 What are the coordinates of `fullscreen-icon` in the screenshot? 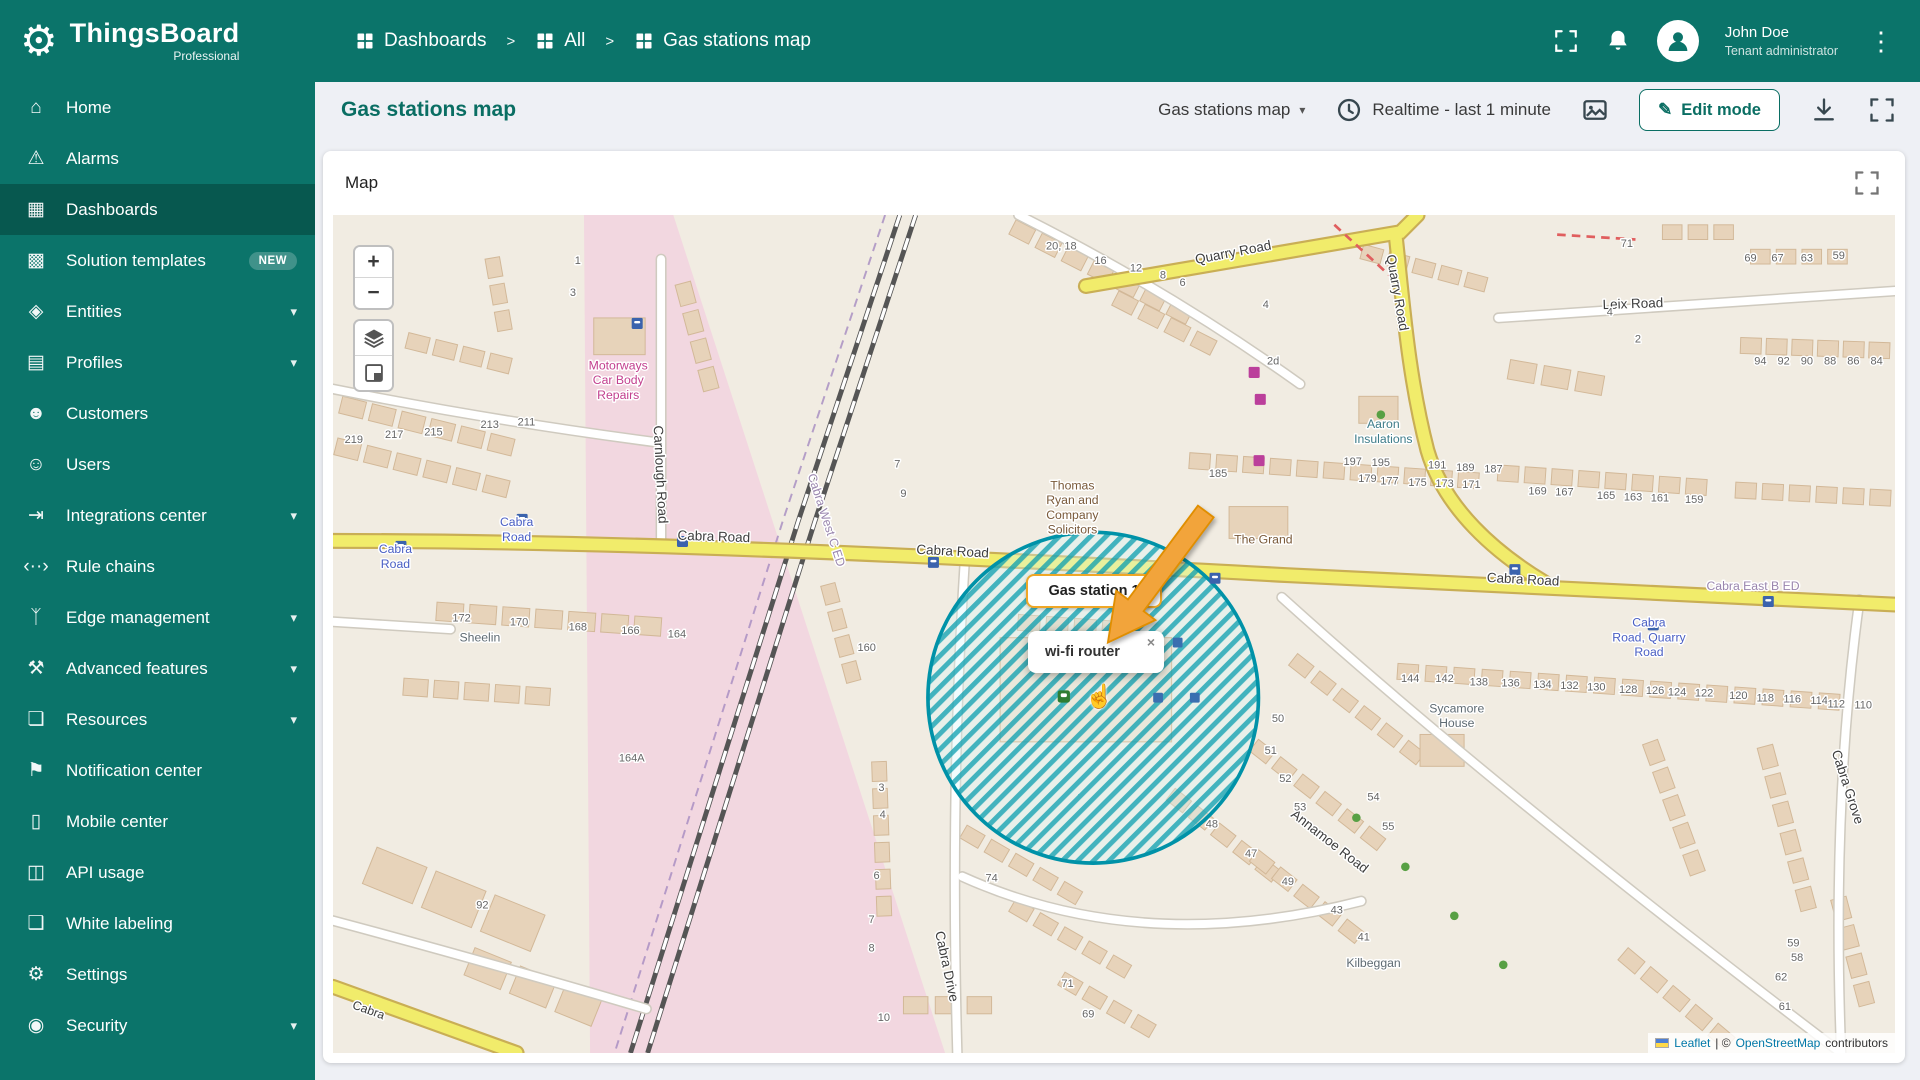 It's located at (1566, 41).